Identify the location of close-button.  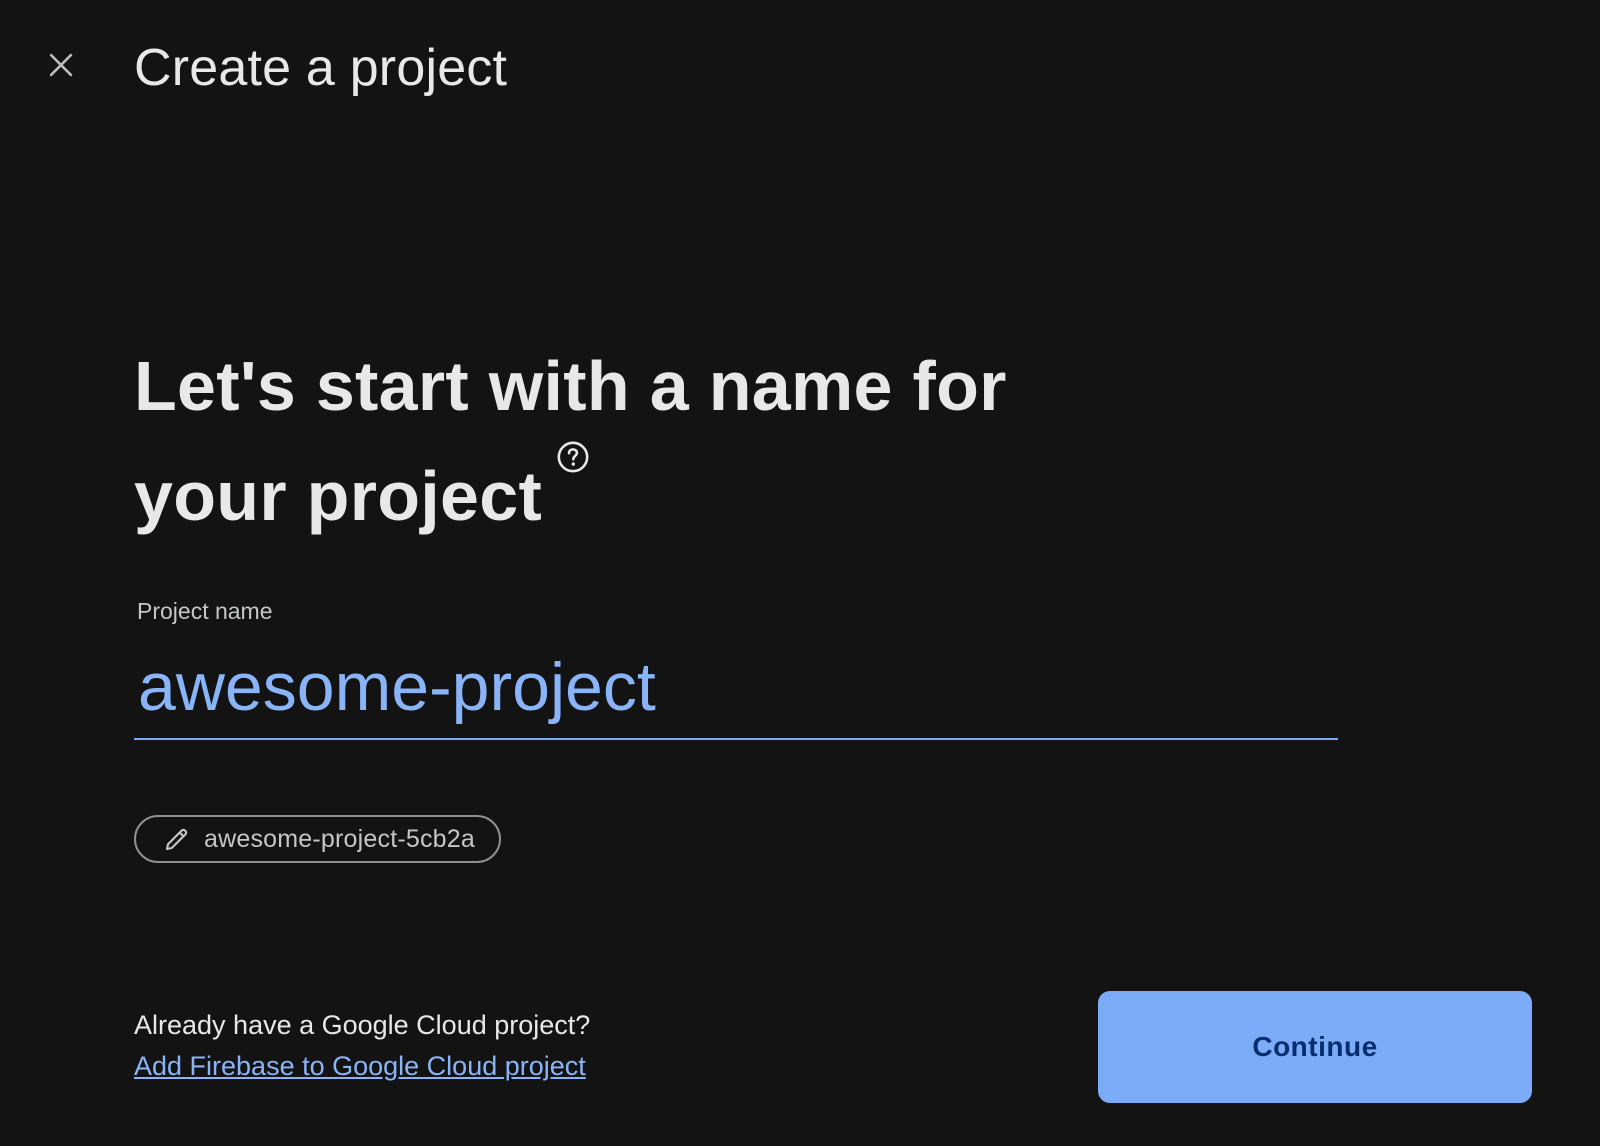
(61, 67).